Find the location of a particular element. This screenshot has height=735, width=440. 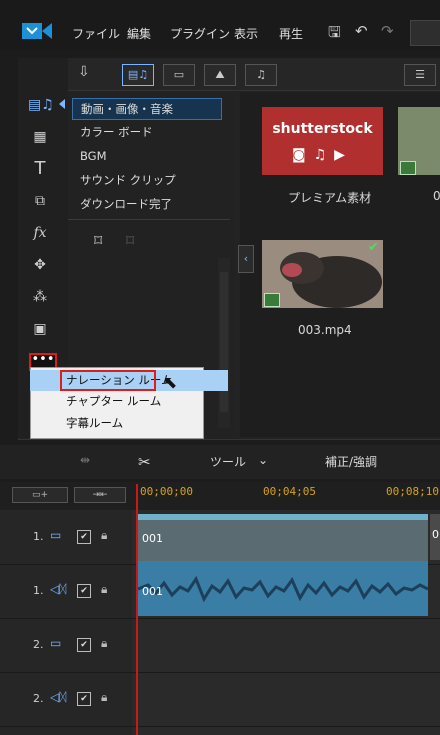

video-clip-next: 0 is located at coordinates (435, 537).